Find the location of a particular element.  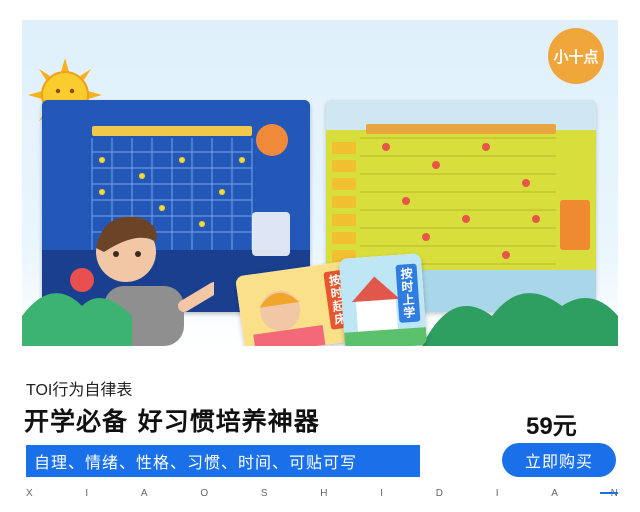

product-headline: 开学必备 好习惯培养神器 is located at coordinates (172, 421).